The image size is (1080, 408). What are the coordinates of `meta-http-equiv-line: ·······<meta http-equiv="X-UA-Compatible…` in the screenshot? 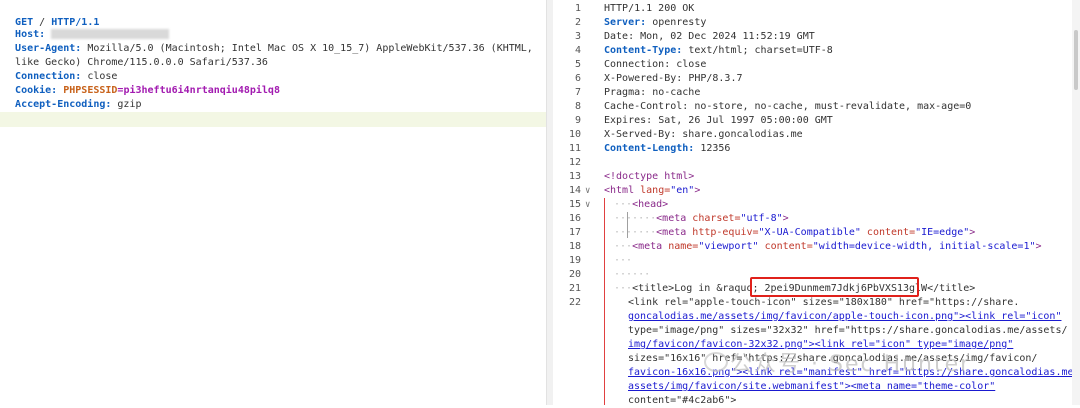 It's located at (794, 233).